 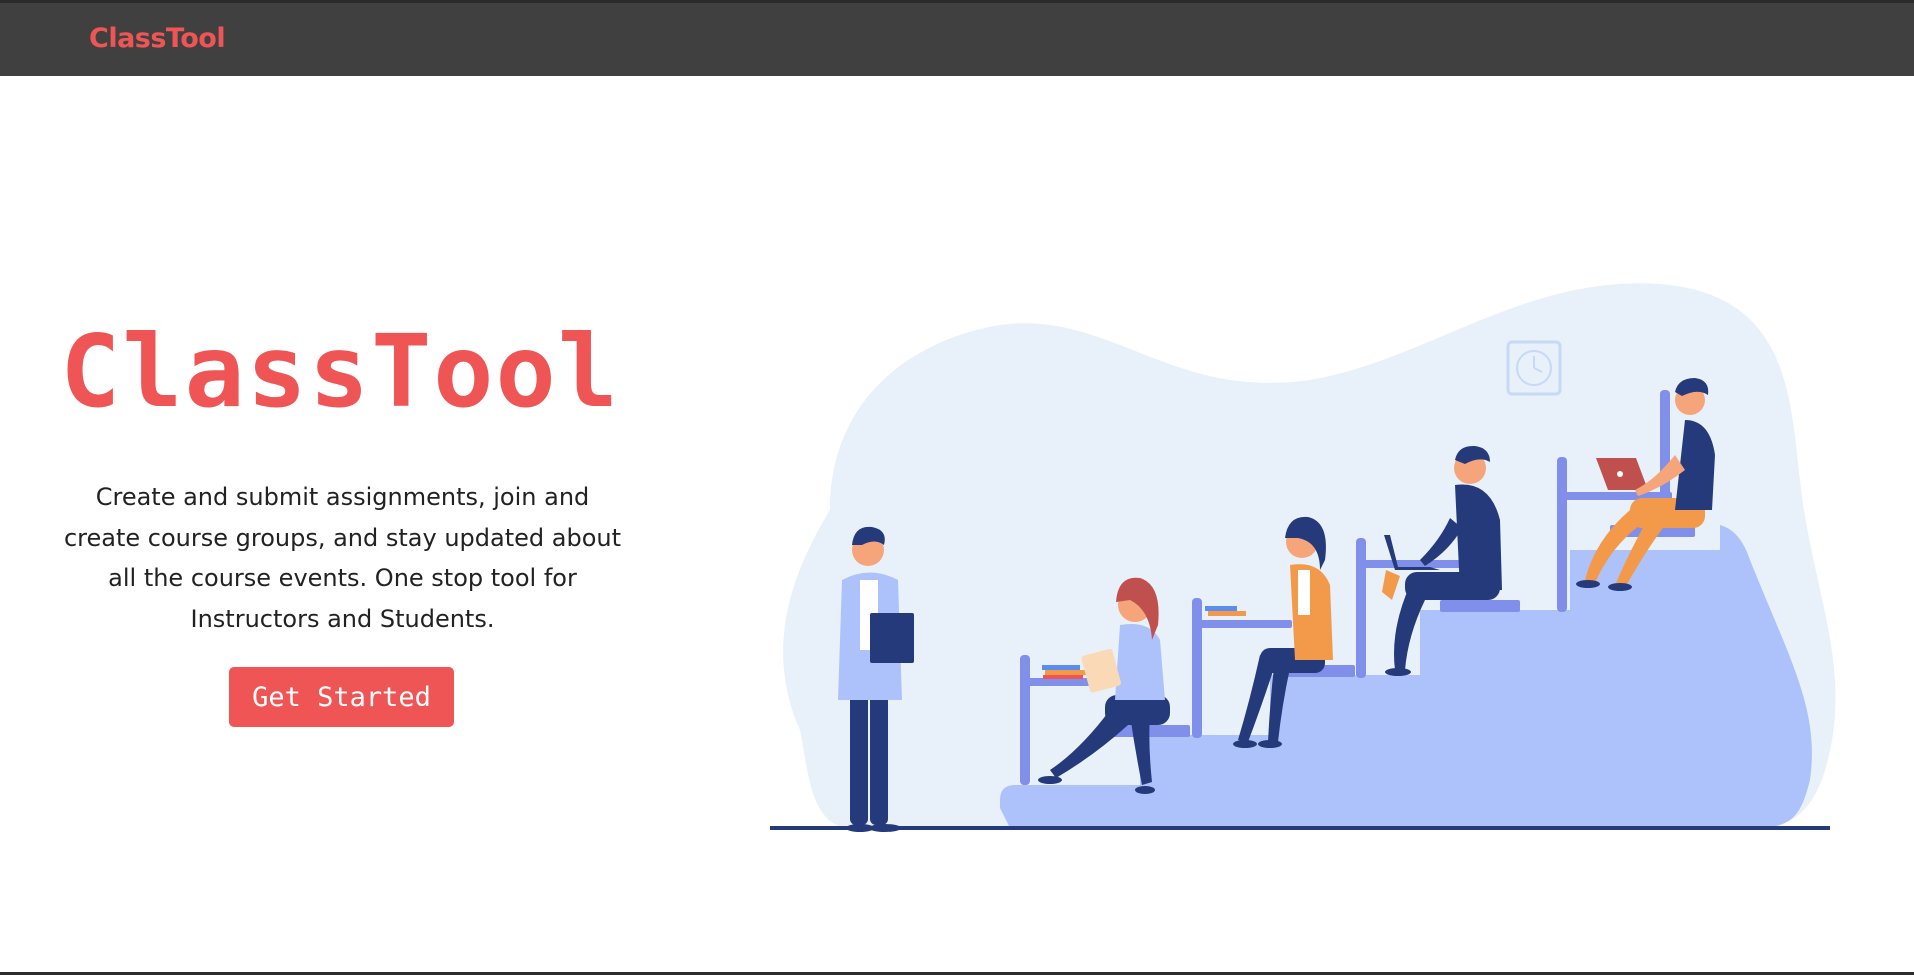 What do you see at coordinates (157, 38) in the screenshot?
I see `navbar-brand-link: ClassTool` at bounding box center [157, 38].